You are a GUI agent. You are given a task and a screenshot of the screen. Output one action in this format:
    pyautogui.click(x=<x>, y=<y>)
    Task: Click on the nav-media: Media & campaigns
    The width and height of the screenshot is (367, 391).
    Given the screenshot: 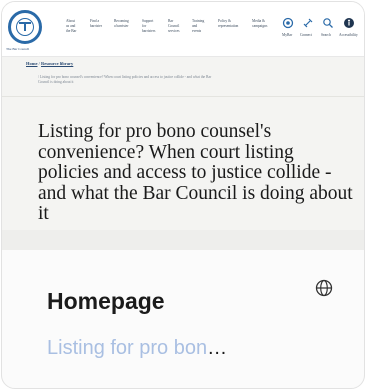 What is the action you would take?
    pyautogui.click(x=260, y=23)
    